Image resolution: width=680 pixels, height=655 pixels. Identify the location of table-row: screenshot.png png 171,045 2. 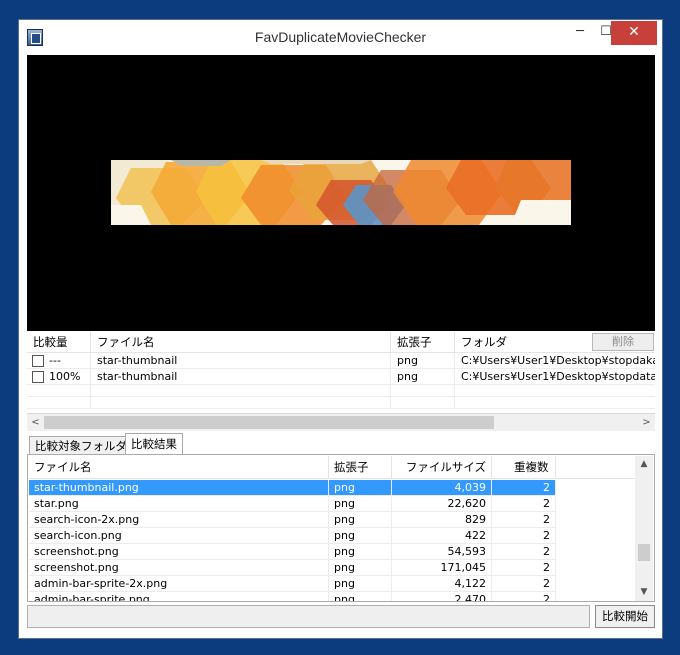
(332, 568).